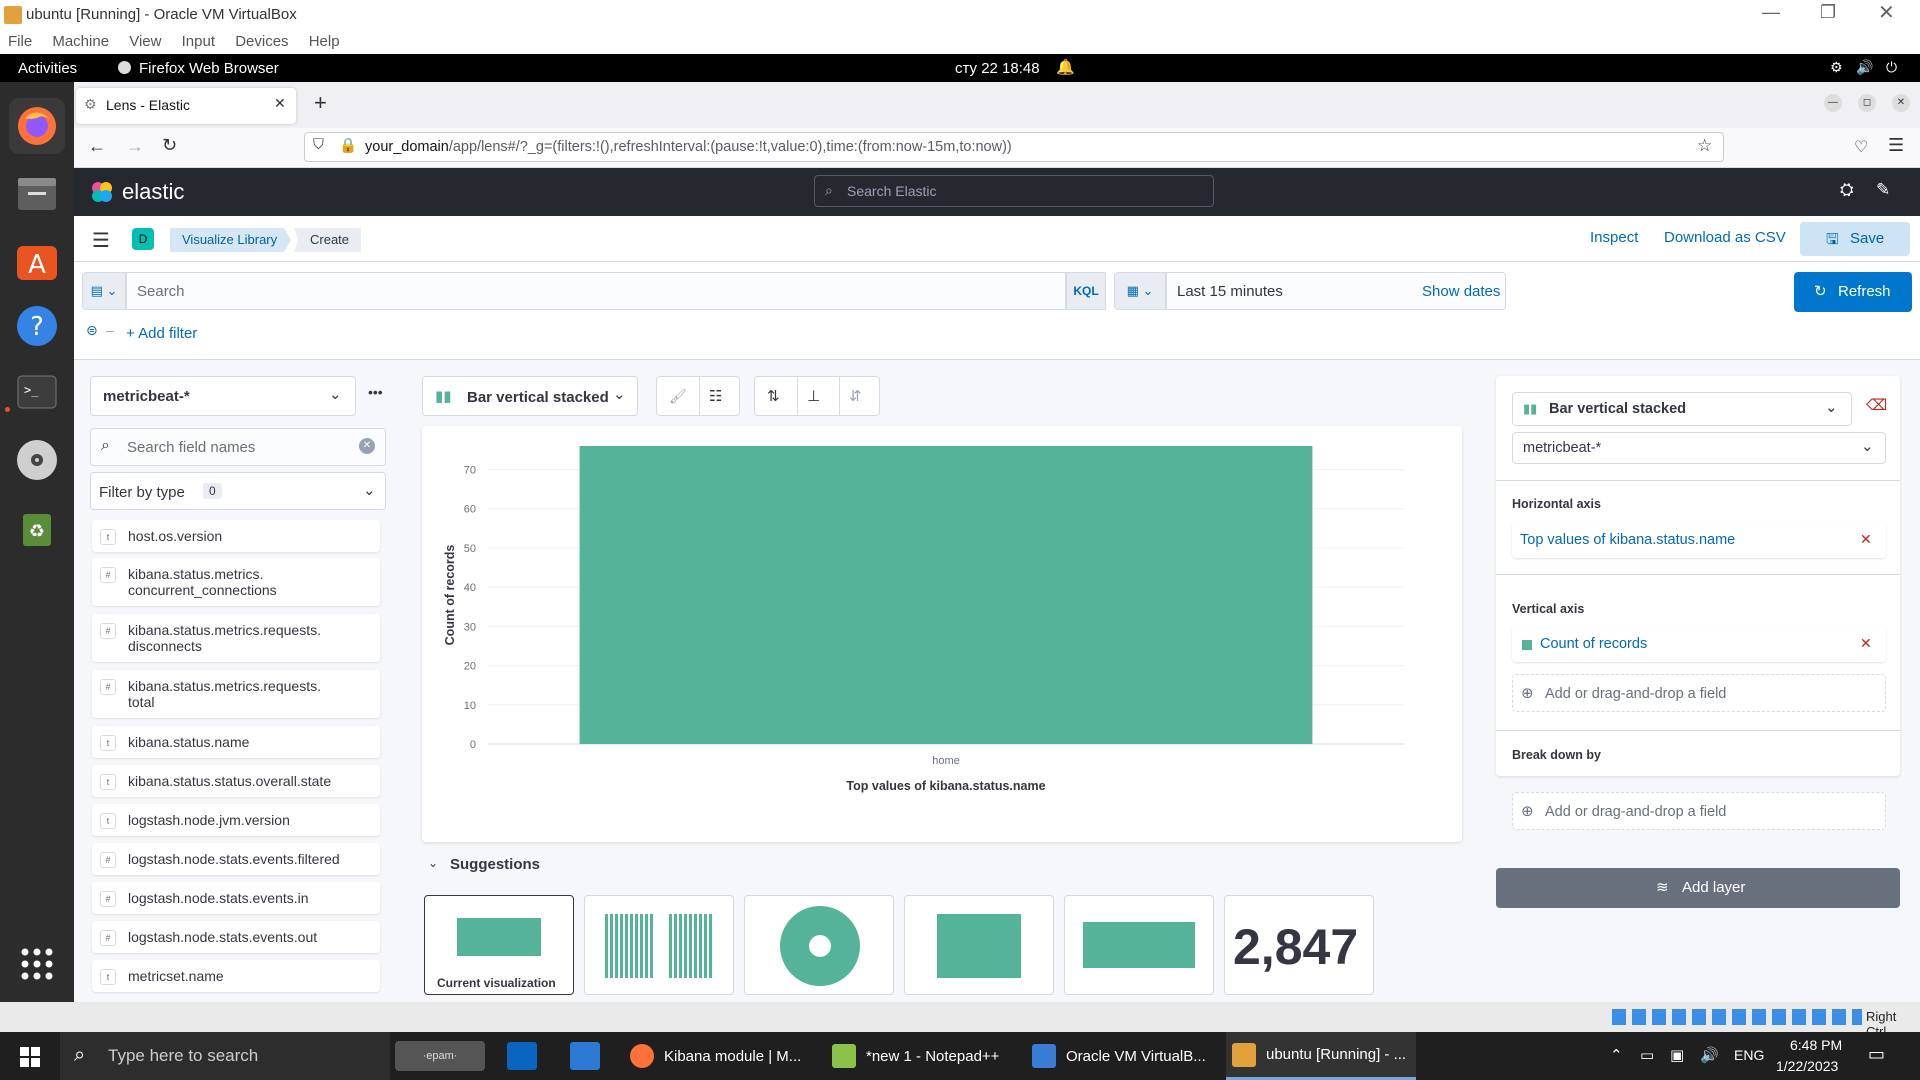  I want to click on restore-icon: ❐, so click(1828, 12).